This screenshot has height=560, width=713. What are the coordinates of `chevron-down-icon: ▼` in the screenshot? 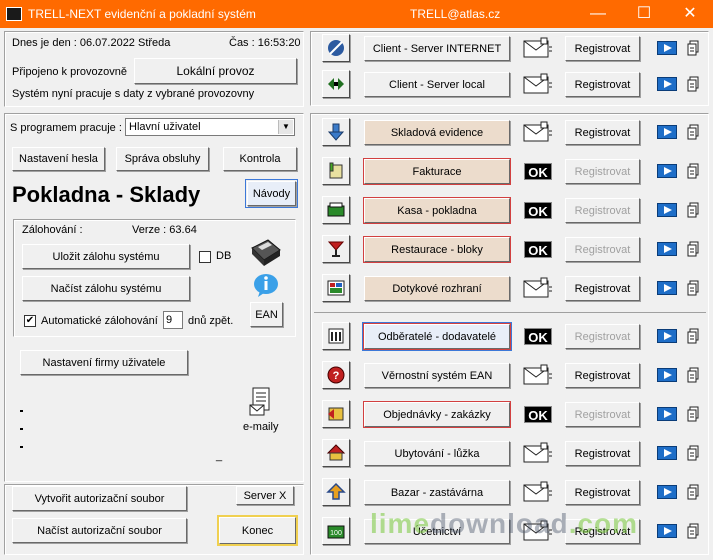 It's located at (285, 127).